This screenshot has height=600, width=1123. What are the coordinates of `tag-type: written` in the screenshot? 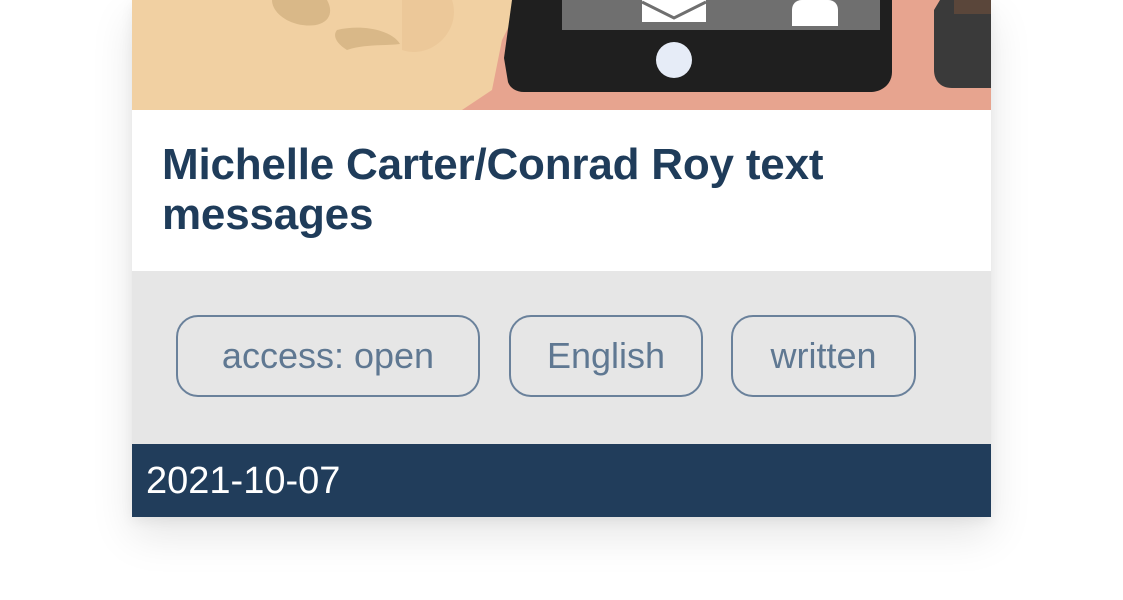 It's located at (823, 356).